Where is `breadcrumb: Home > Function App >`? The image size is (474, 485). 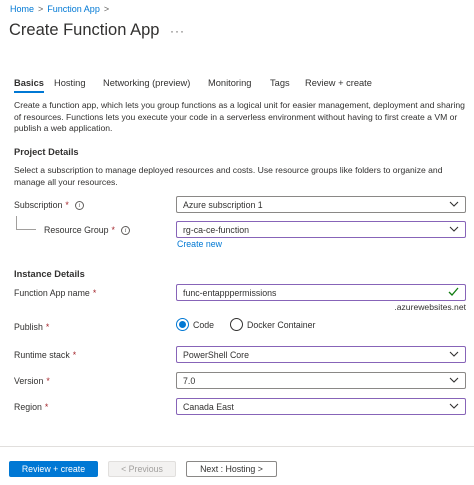 breadcrumb: Home > Function App > is located at coordinates (59, 9).